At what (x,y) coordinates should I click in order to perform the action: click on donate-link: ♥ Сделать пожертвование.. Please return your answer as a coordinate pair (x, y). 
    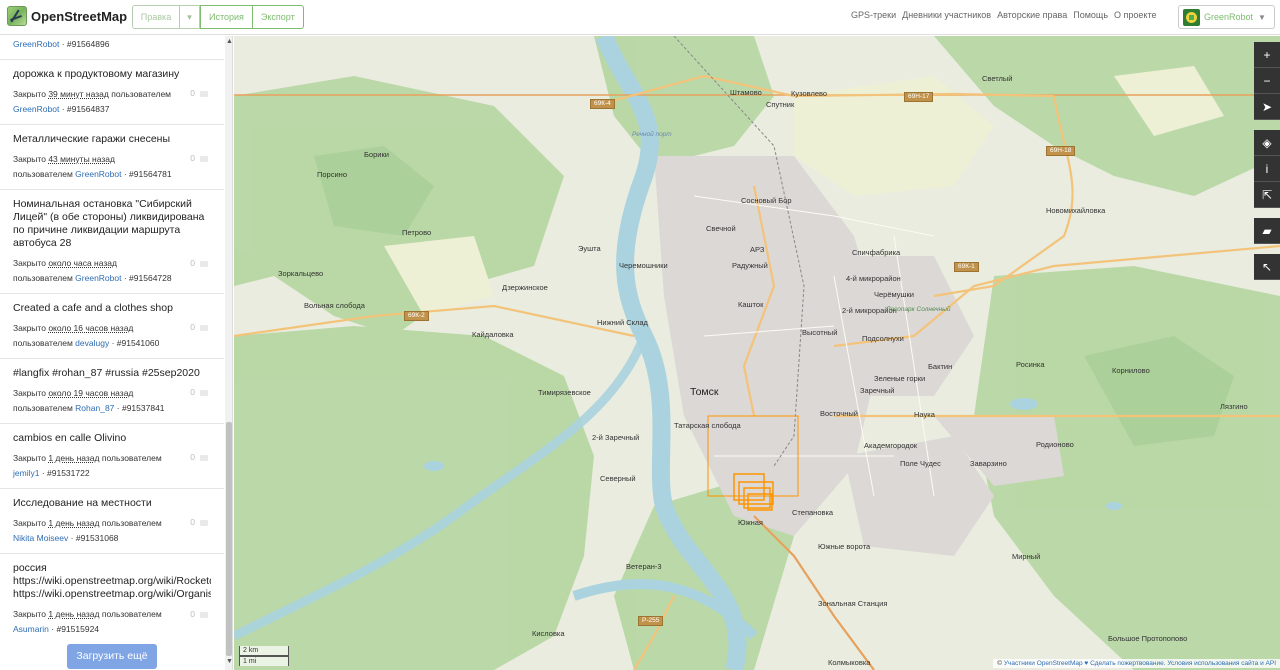
    Looking at the image, I should click on (1124, 663).